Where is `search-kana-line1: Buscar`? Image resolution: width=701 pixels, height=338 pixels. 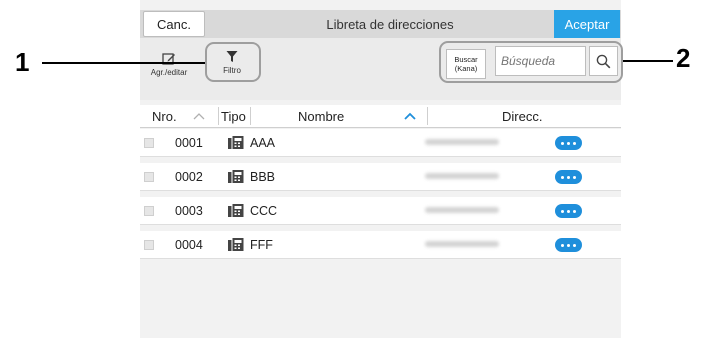 search-kana-line1: Buscar is located at coordinates (466, 59).